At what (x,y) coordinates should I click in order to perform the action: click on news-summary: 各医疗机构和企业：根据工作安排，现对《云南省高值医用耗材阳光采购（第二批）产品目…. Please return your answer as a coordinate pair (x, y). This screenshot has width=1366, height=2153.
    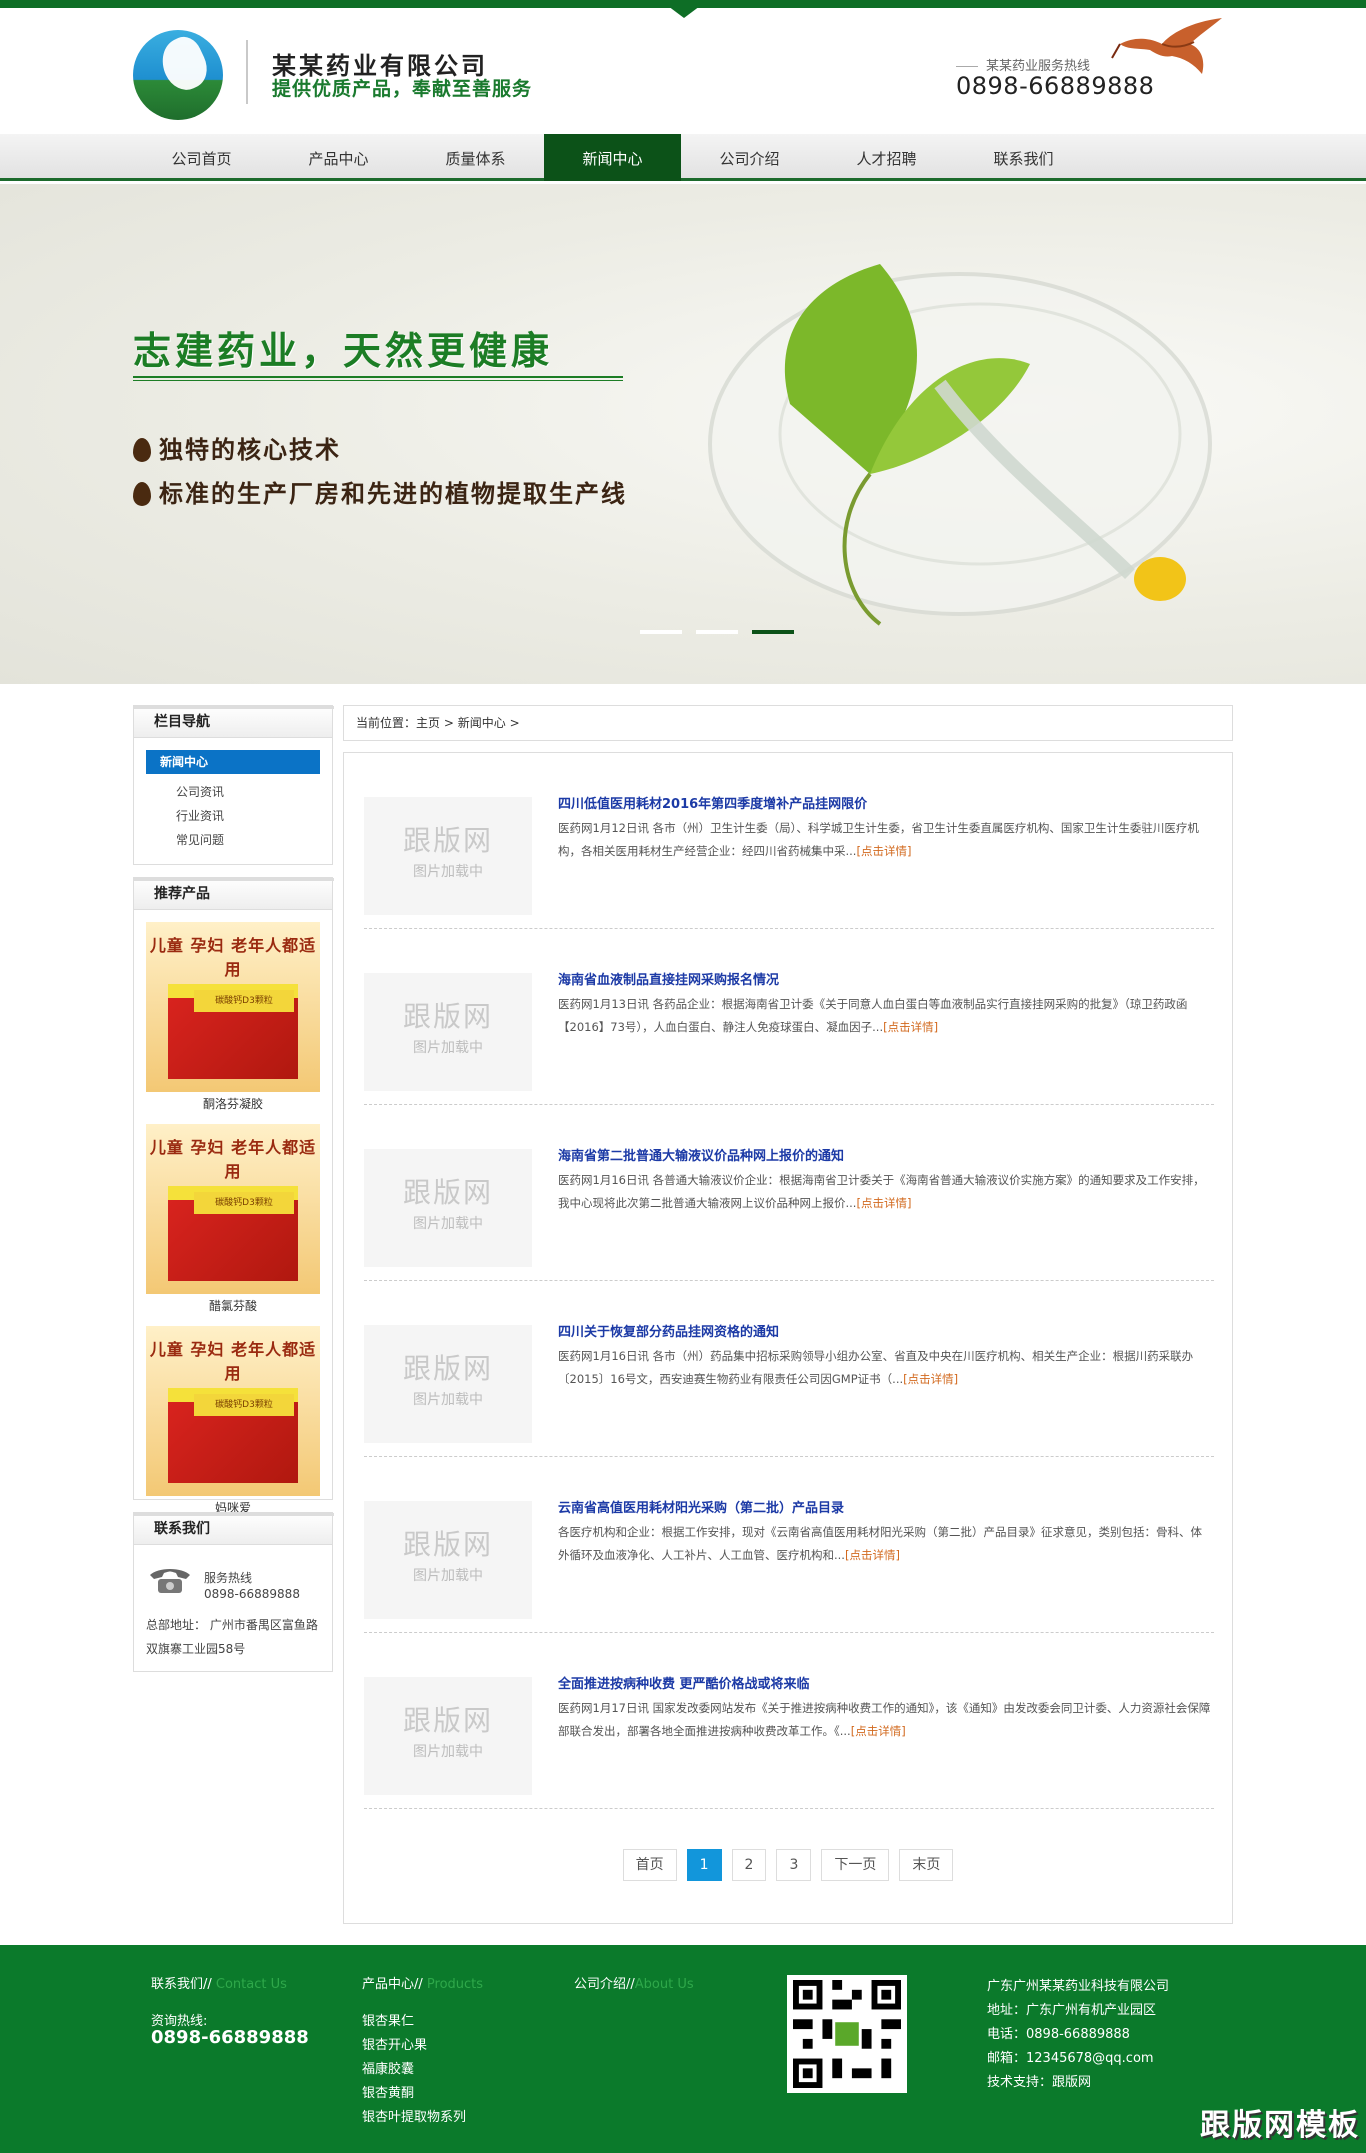
    Looking at the image, I should click on (880, 1543).